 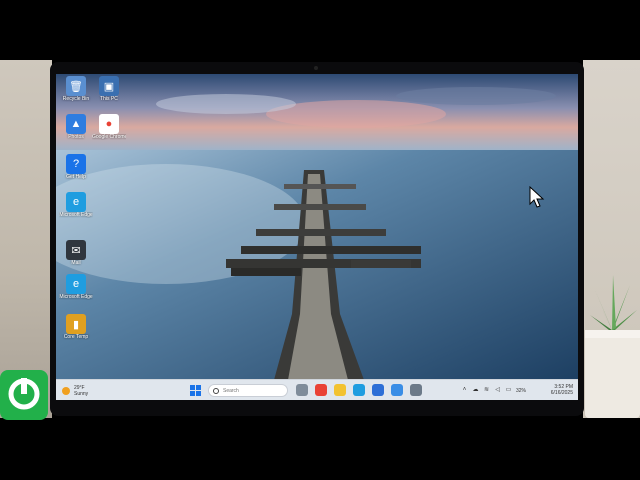 I want to click on volume-icon: ◁, so click(x=497, y=390).